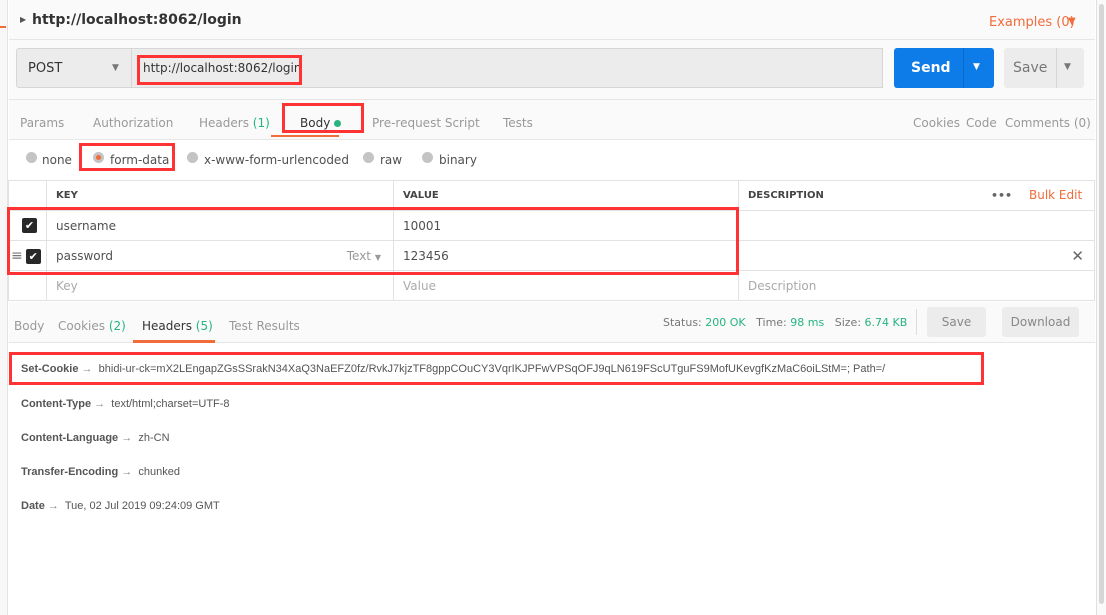  Describe the element at coordinates (57, 160) in the screenshot. I see `radio-none-label: none` at that location.